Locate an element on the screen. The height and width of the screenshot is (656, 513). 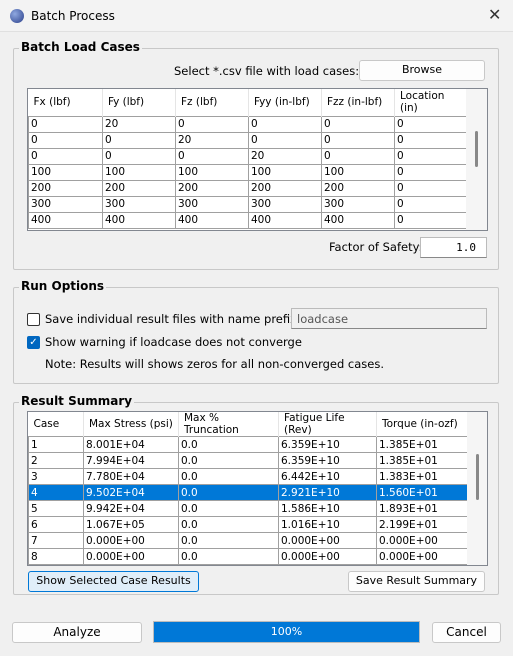
table-row: 7 0.000E+00 0.0 0.000E+00 0.000E+00 is located at coordinates (248, 540).